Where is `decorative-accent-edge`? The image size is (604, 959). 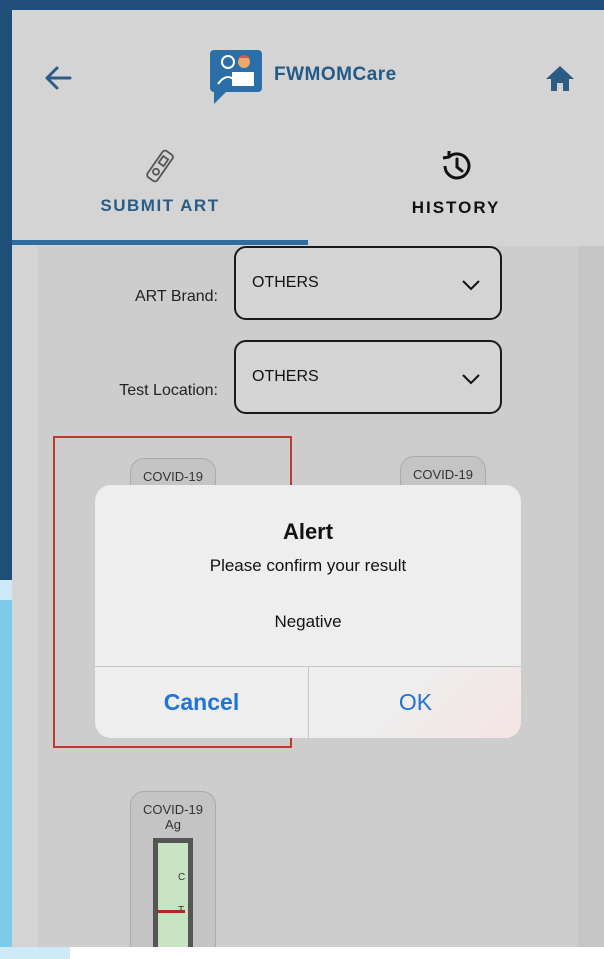 decorative-accent-edge is located at coordinates (6, 779).